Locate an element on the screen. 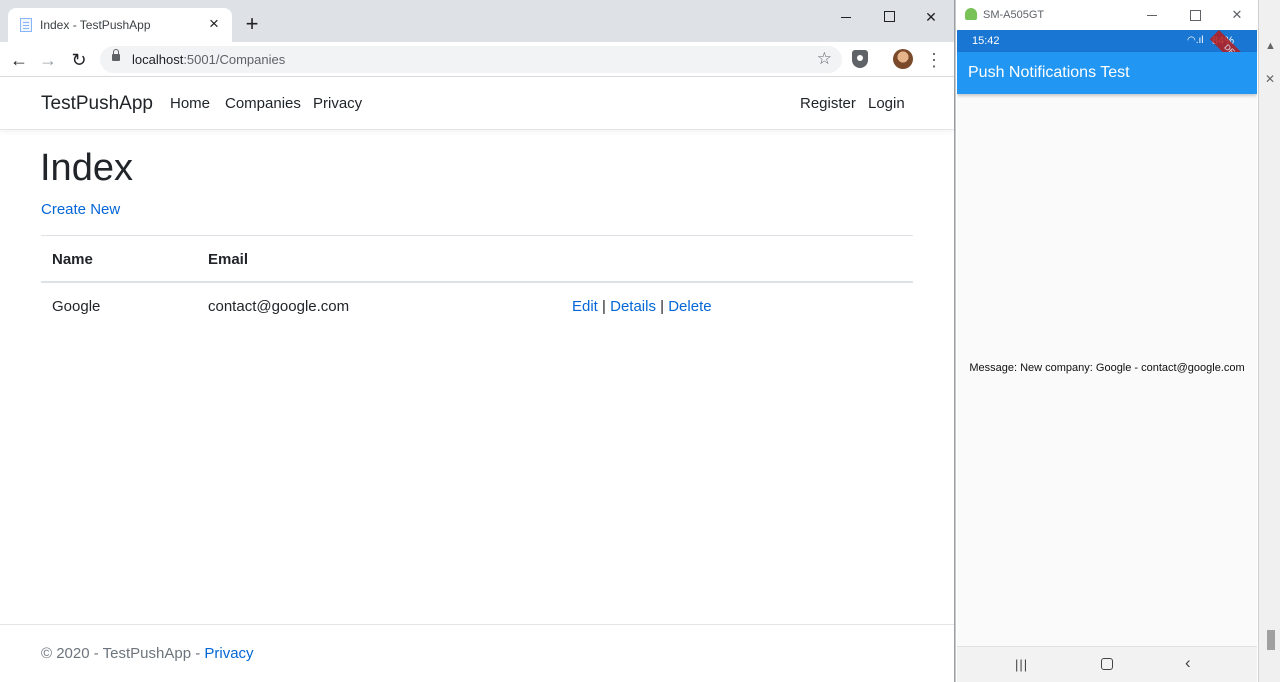  back-nav-button: ‹ is located at coordinates (1188, 663).